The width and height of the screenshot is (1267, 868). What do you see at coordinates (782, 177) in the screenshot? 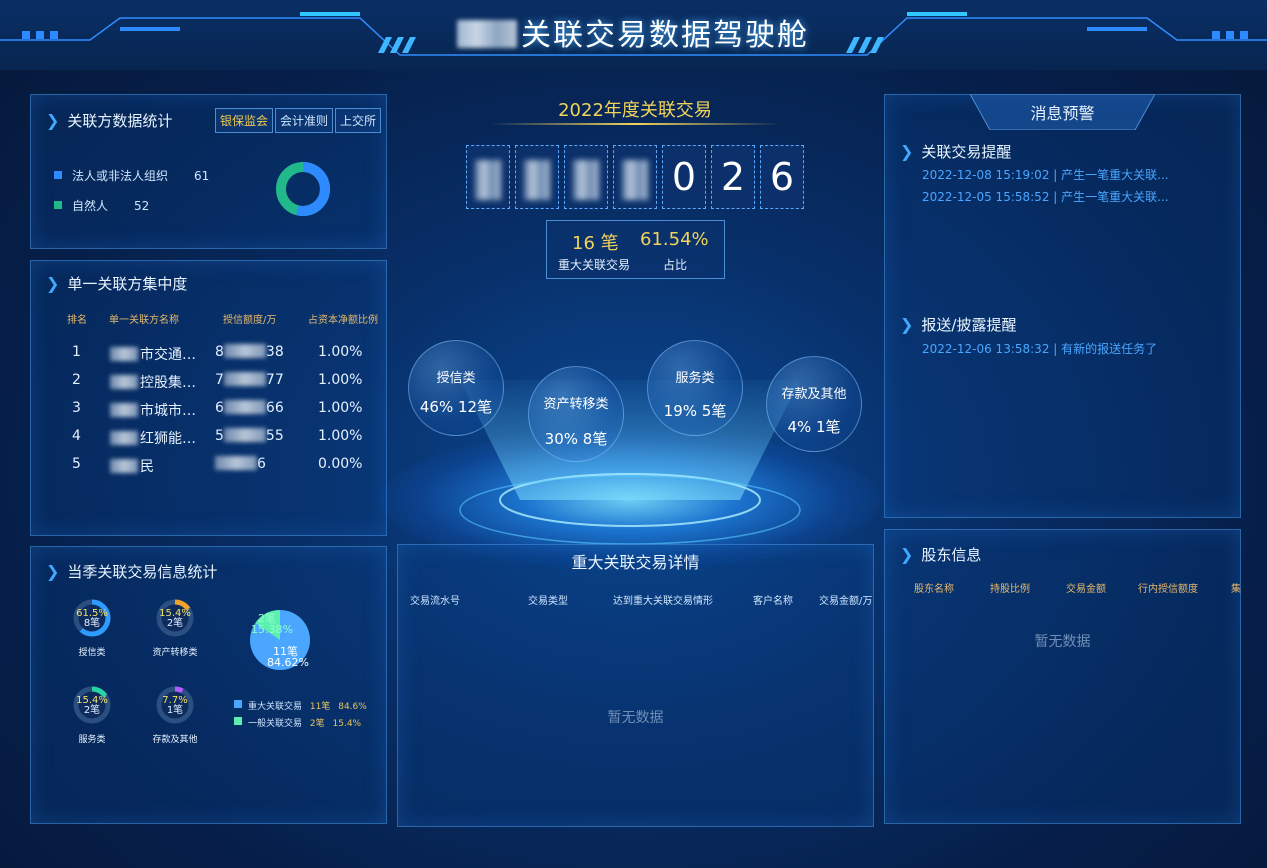
I see `digit-2: 6` at bounding box center [782, 177].